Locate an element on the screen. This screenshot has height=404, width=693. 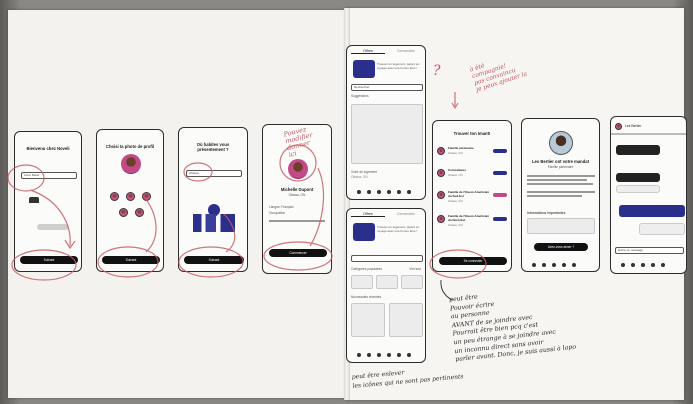
start-button: Commencer is located at coordinates (298, 253).